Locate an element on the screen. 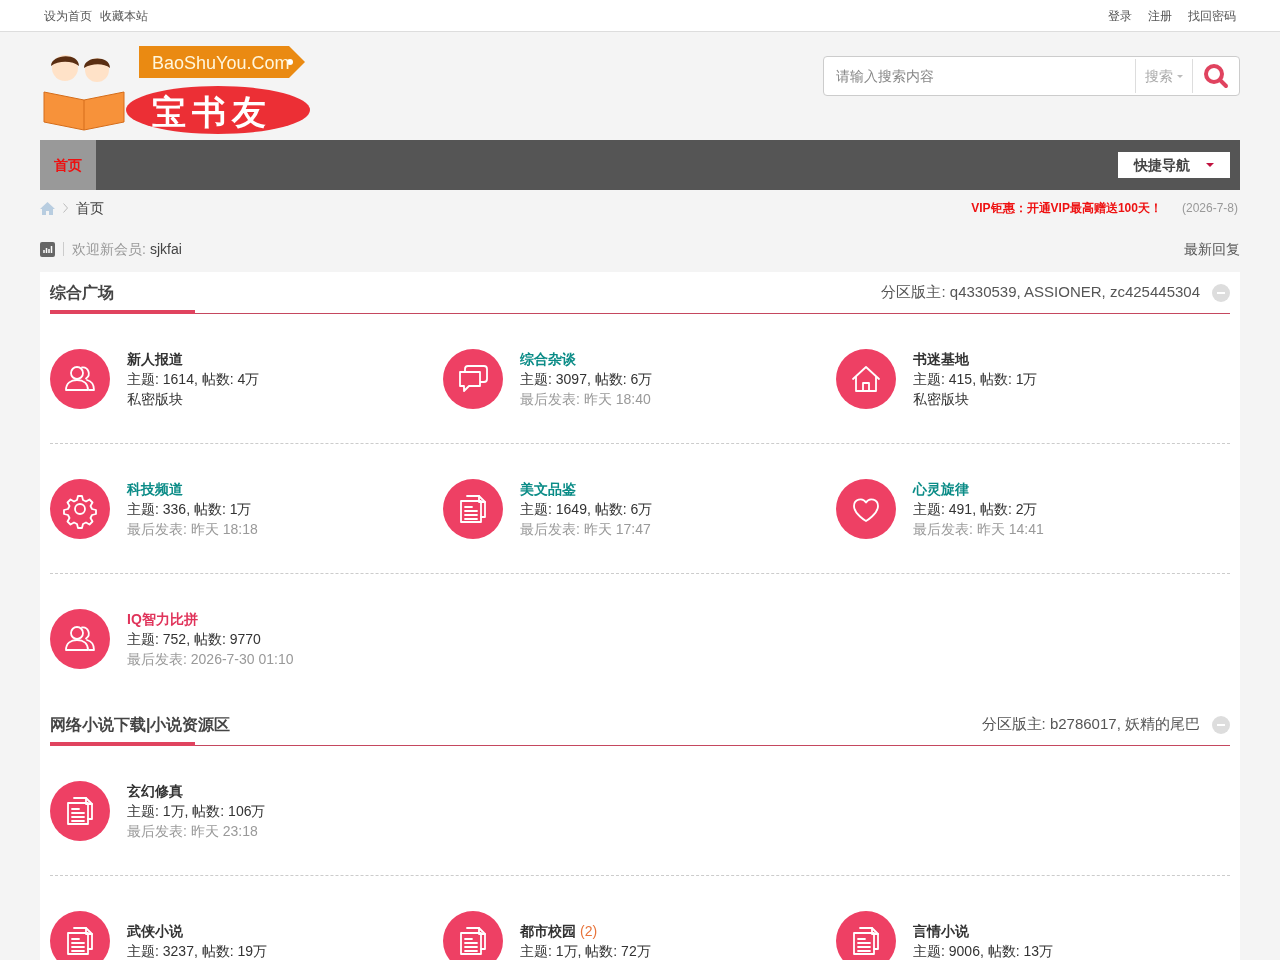 The image size is (1280, 960). section-moderators: 分区版主: q4330539, ASSIONER, zc425445304 is located at coordinates (1040, 292).